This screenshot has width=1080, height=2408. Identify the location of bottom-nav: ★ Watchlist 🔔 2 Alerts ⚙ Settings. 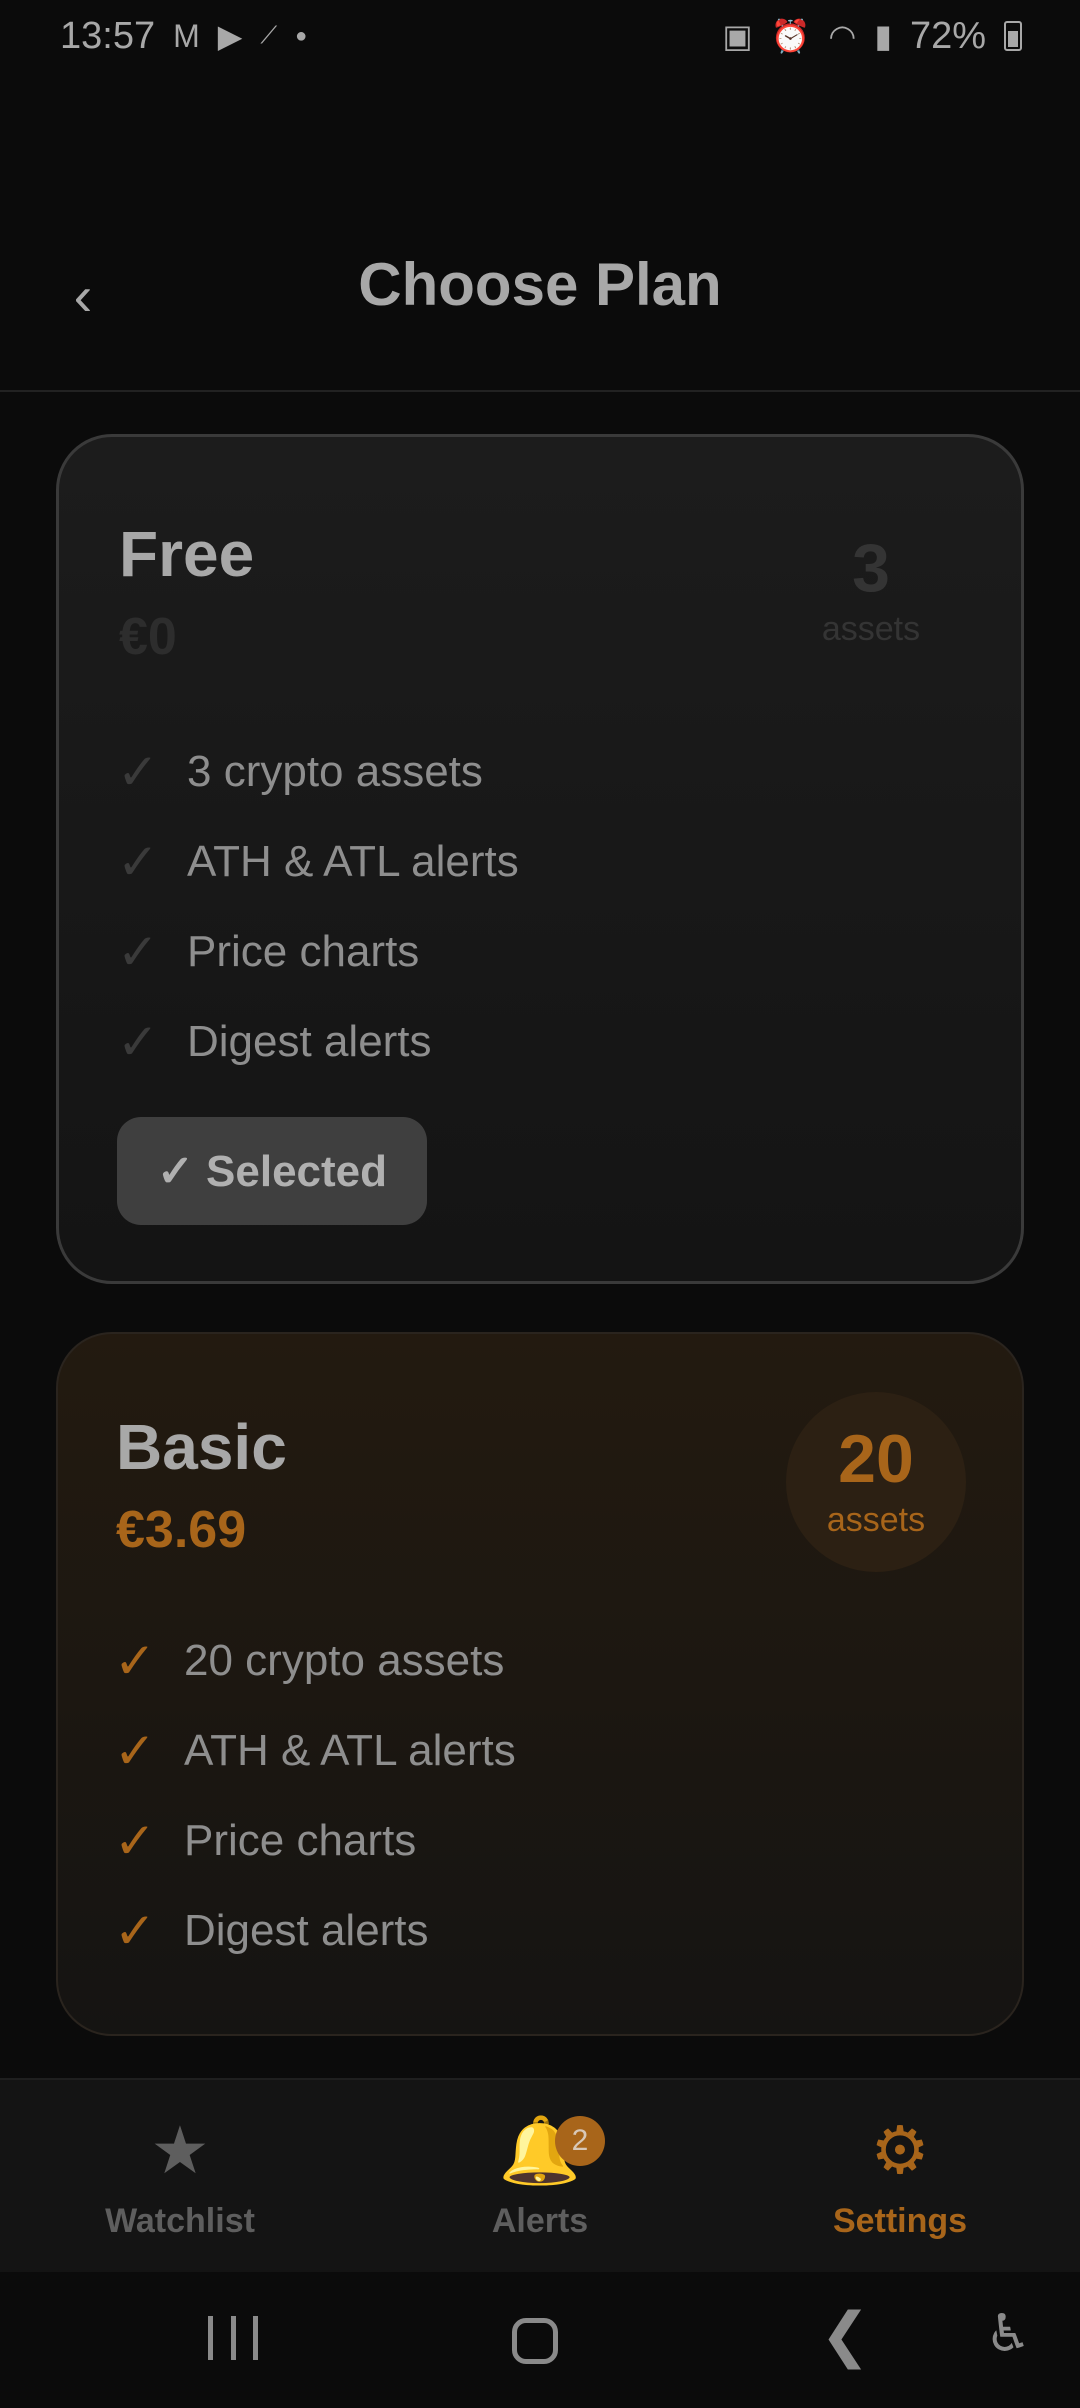
(540, 2175).